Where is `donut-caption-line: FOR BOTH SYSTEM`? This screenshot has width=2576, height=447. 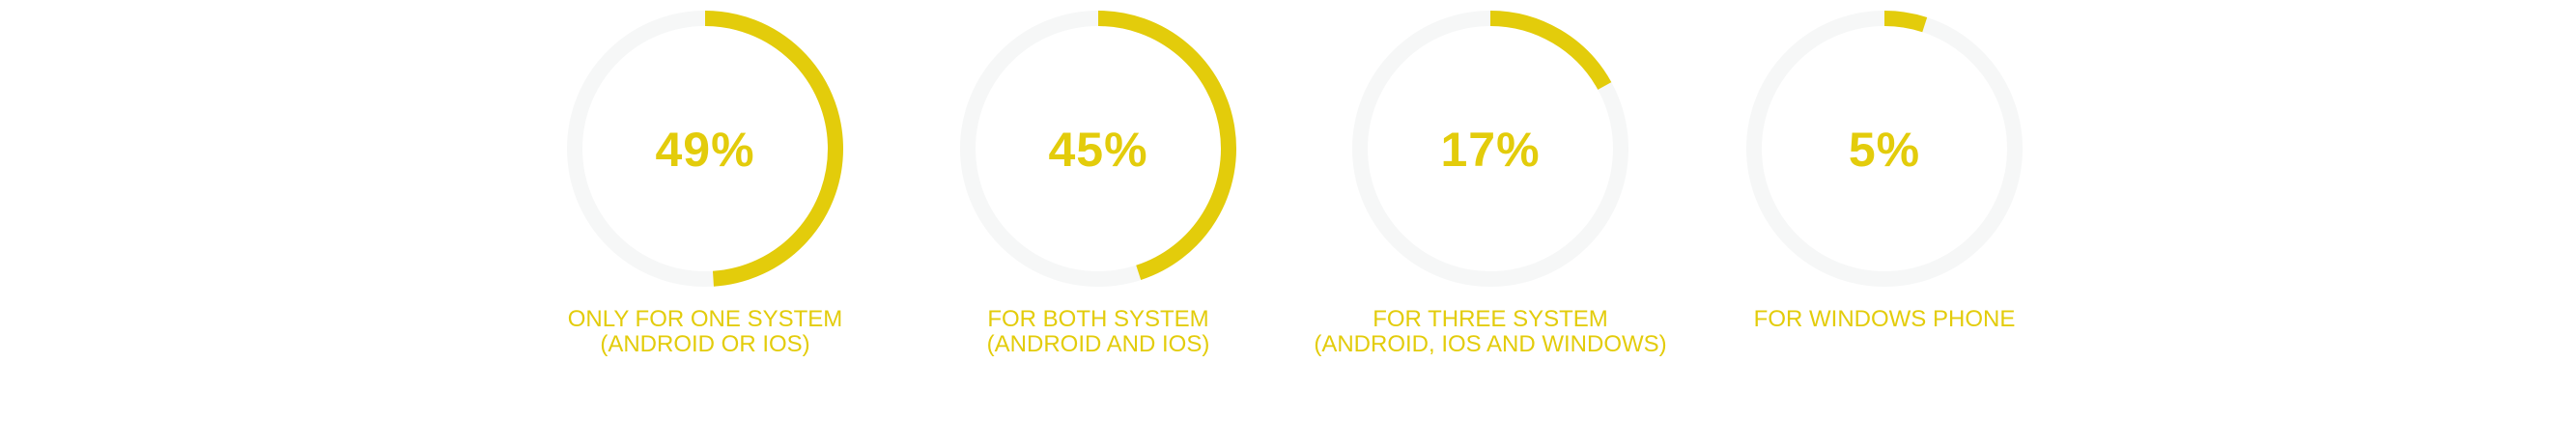 donut-caption-line: FOR BOTH SYSTEM is located at coordinates (1097, 319).